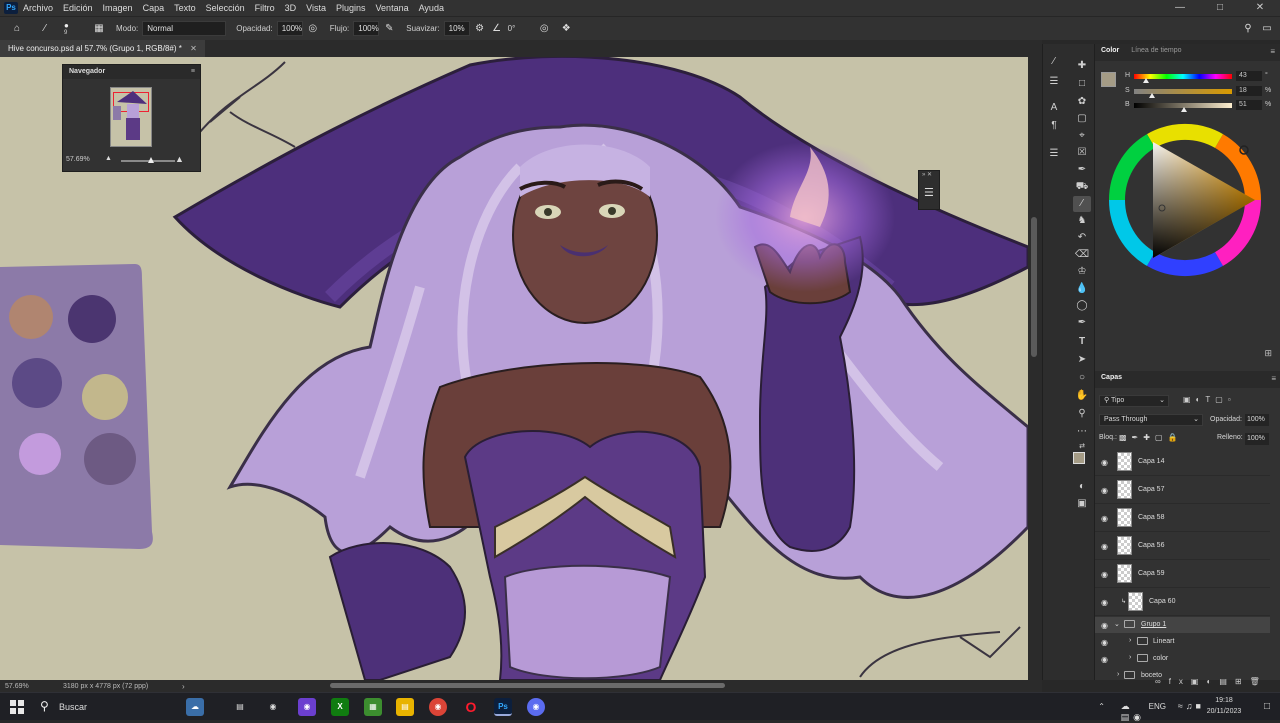 Image resolution: width=1280 pixels, height=723 pixels. What do you see at coordinates (1224, 700) in the screenshot?
I see `clock-time: 19:18` at bounding box center [1224, 700].